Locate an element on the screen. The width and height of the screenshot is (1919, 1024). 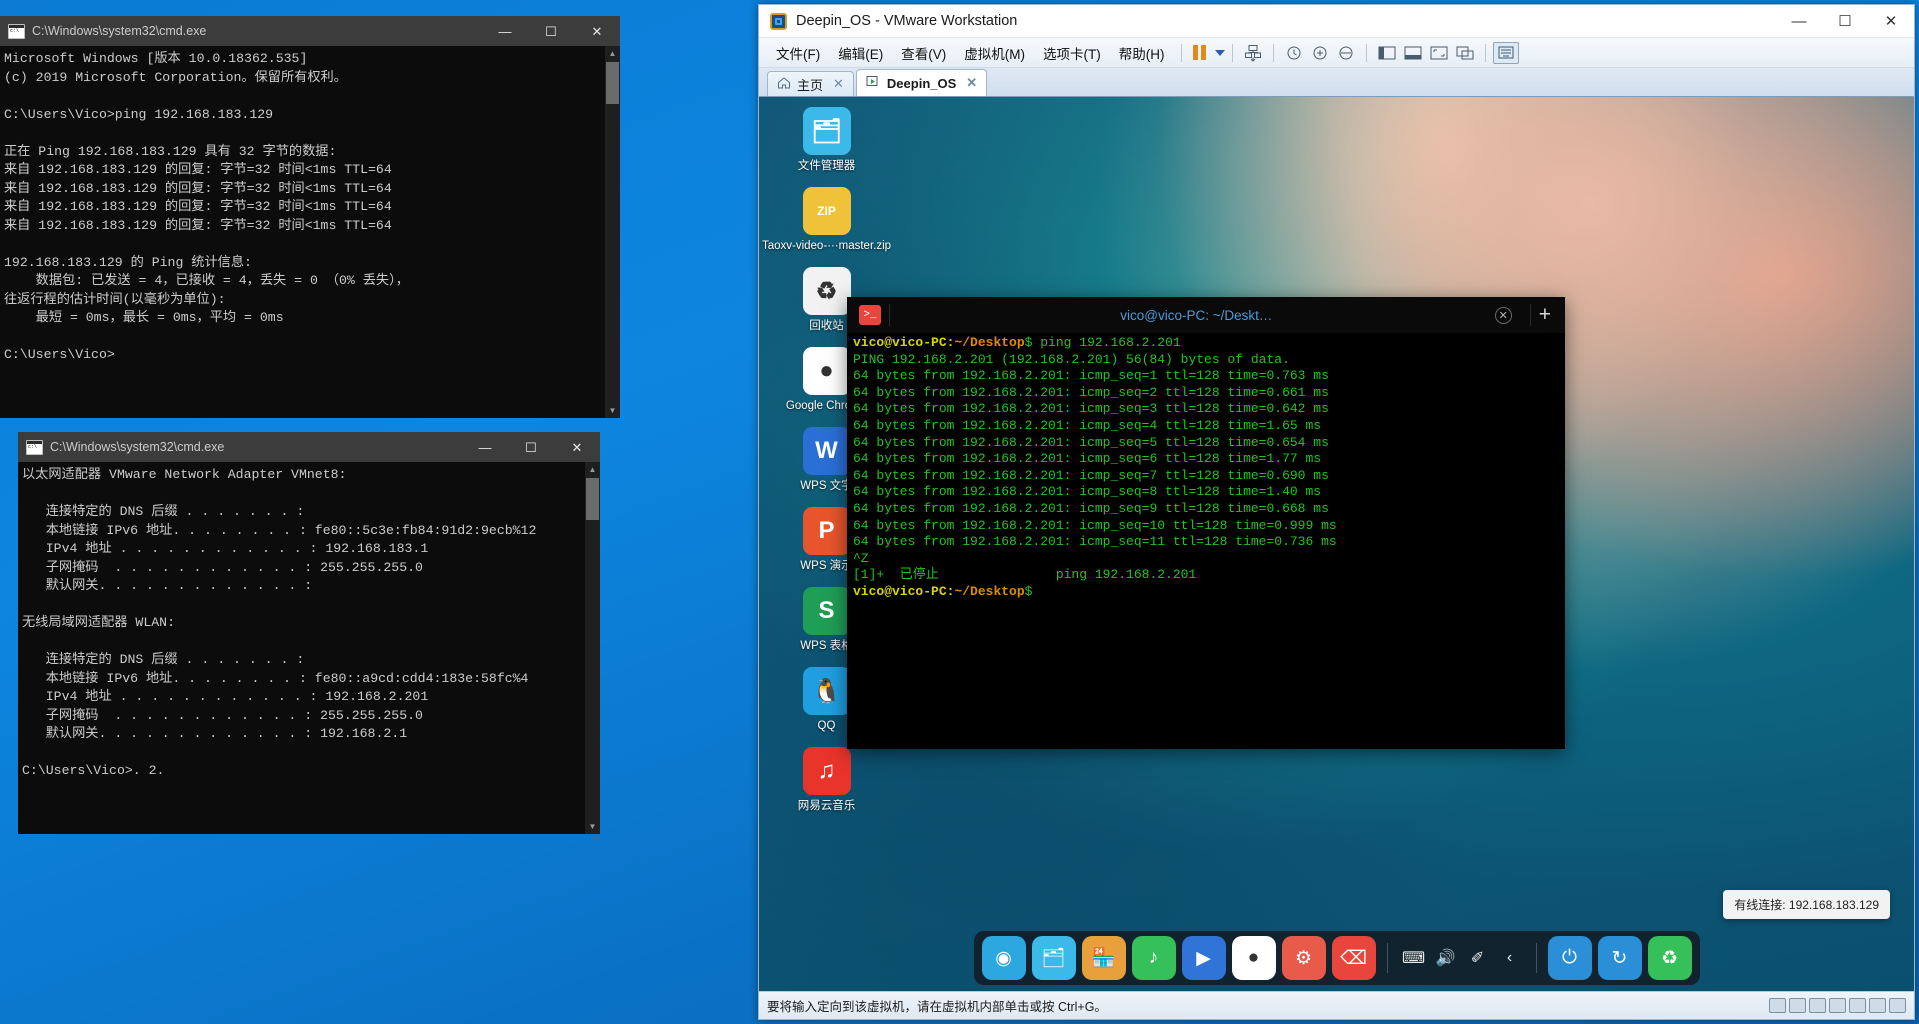
power-icon: ⏻ is located at coordinates (1569, 958).